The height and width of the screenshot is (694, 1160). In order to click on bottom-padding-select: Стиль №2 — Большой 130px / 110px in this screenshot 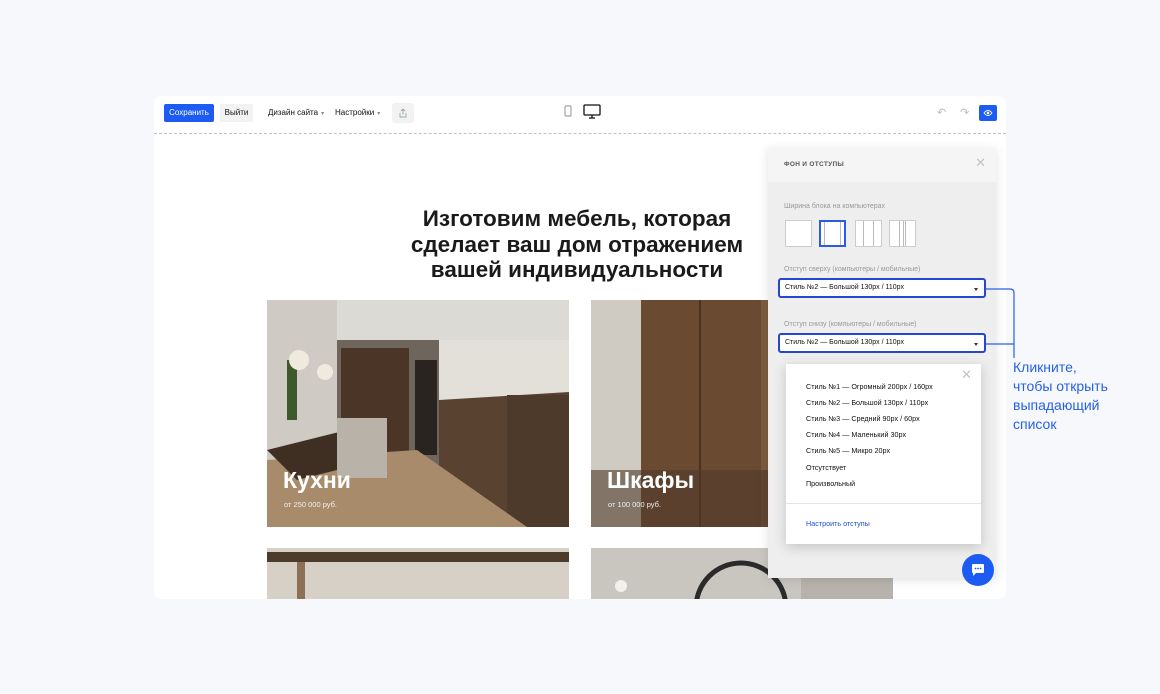, I will do `click(882, 343)`.